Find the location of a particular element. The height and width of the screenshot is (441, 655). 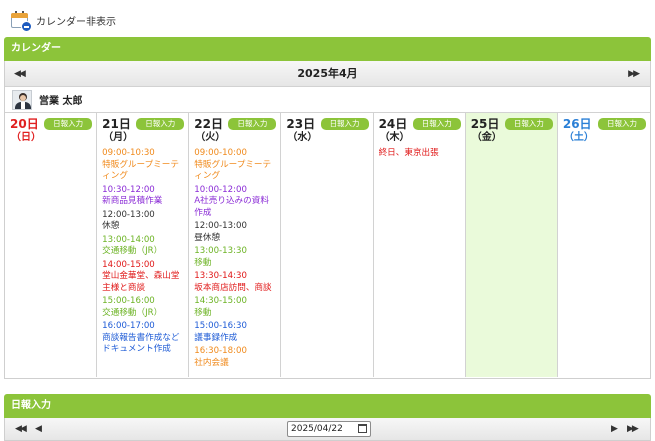

calendar-hide-toggle: カレンダー非表示 is located at coordinates (63, 20).